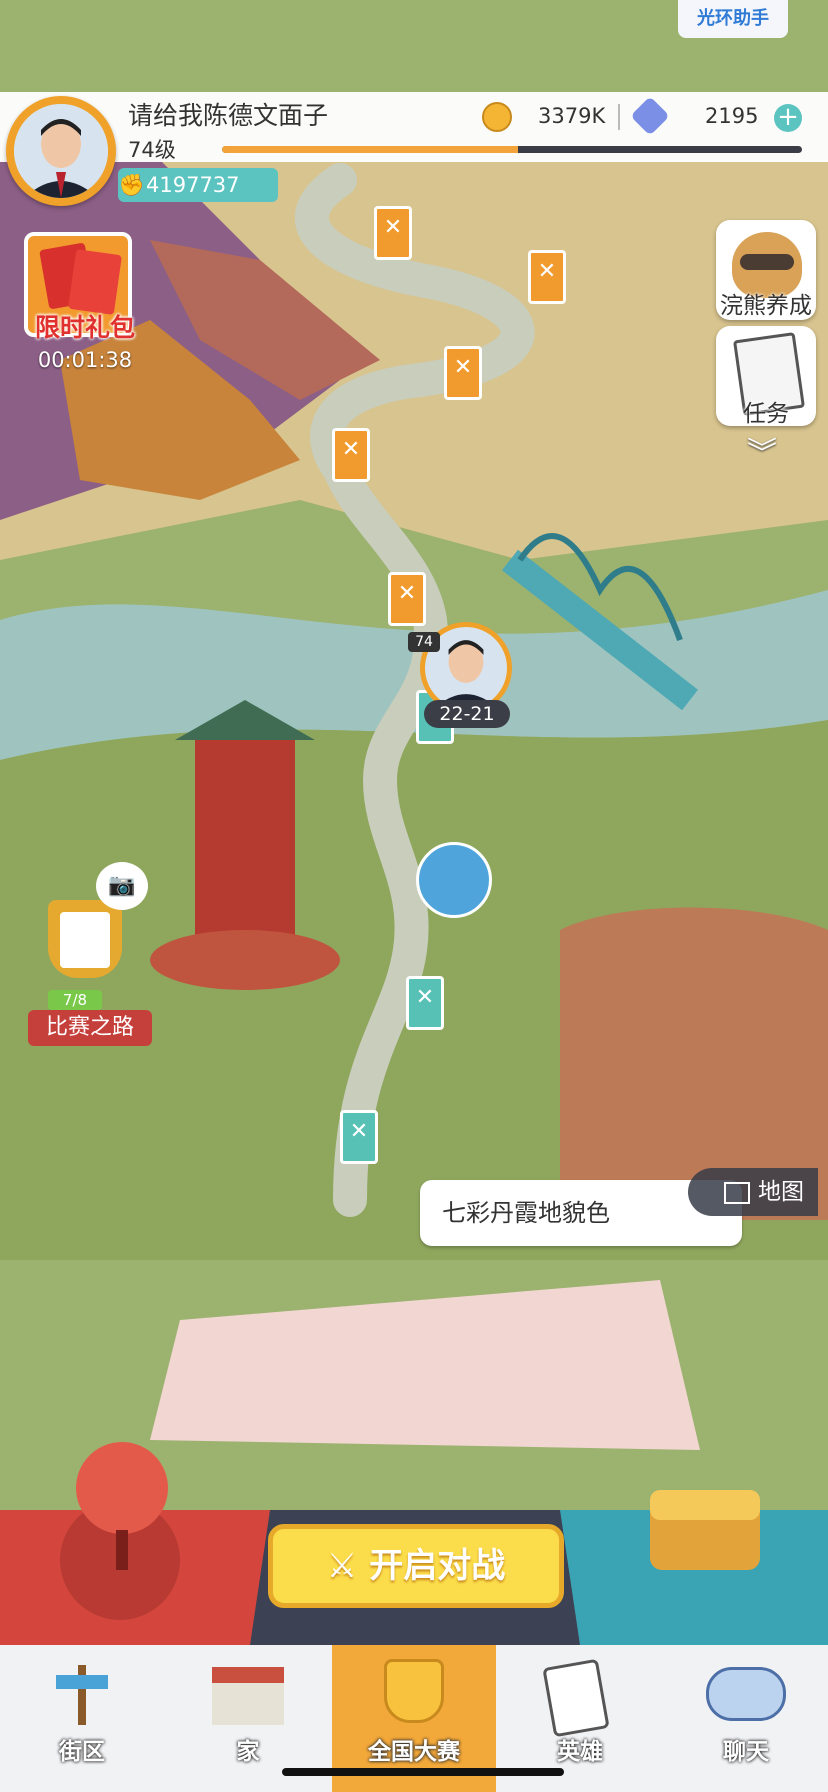 Image resolution: width=828 pixels, height=1792 pixels. What do you see at coordinates (228, 115) in the screenshot?
I see `player-name: 请给我陈德文面子` at bounding box center [228, 115].